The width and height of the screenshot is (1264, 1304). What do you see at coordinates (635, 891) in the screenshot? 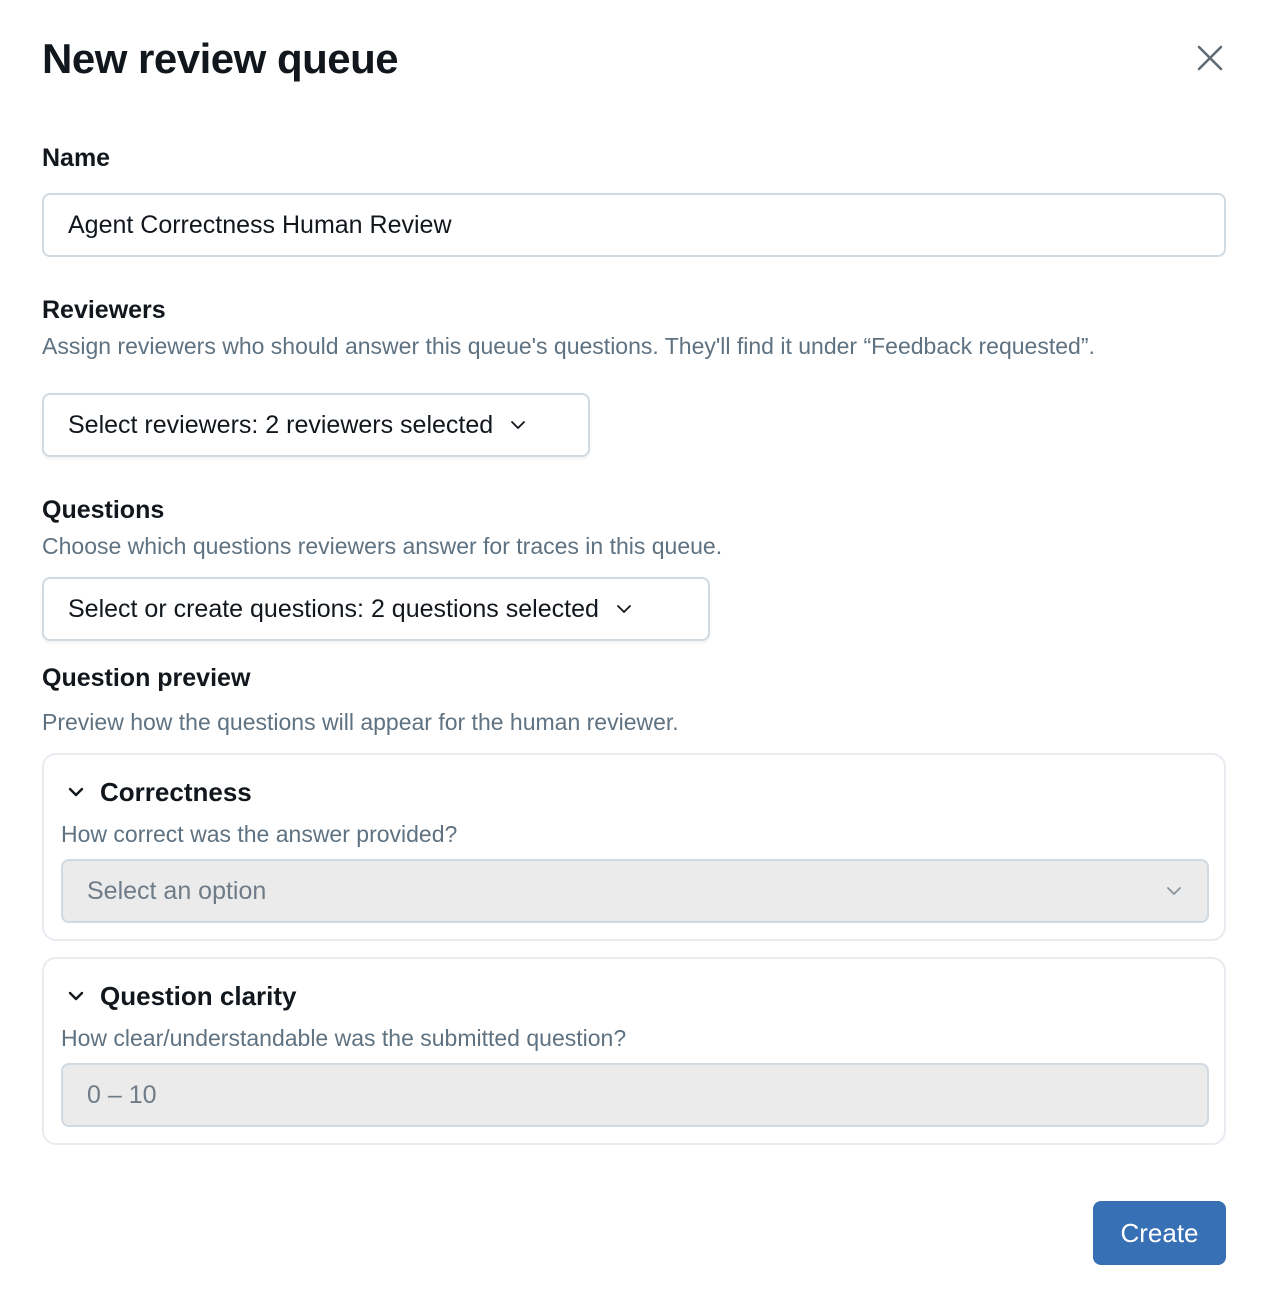
I see `correctness-option-select: Select an option` at bounding box center [635, 891].